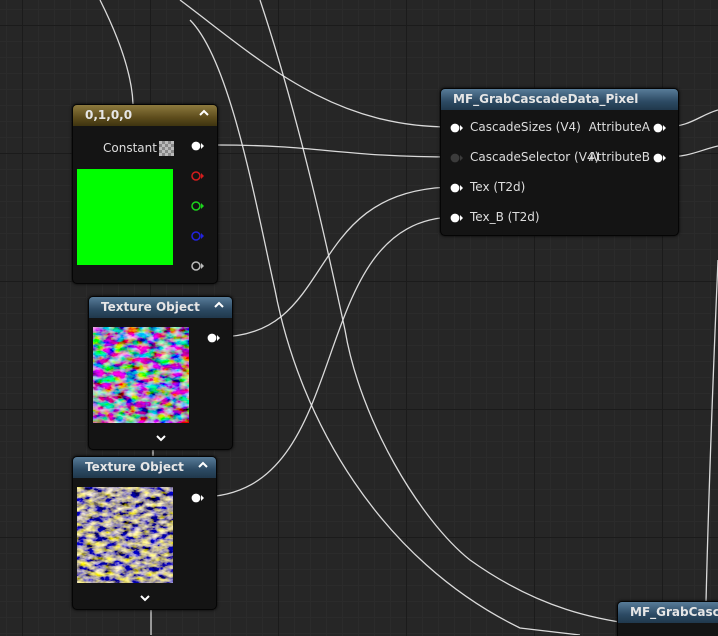  I want to click on green-channel-pin, so click(198, 206).